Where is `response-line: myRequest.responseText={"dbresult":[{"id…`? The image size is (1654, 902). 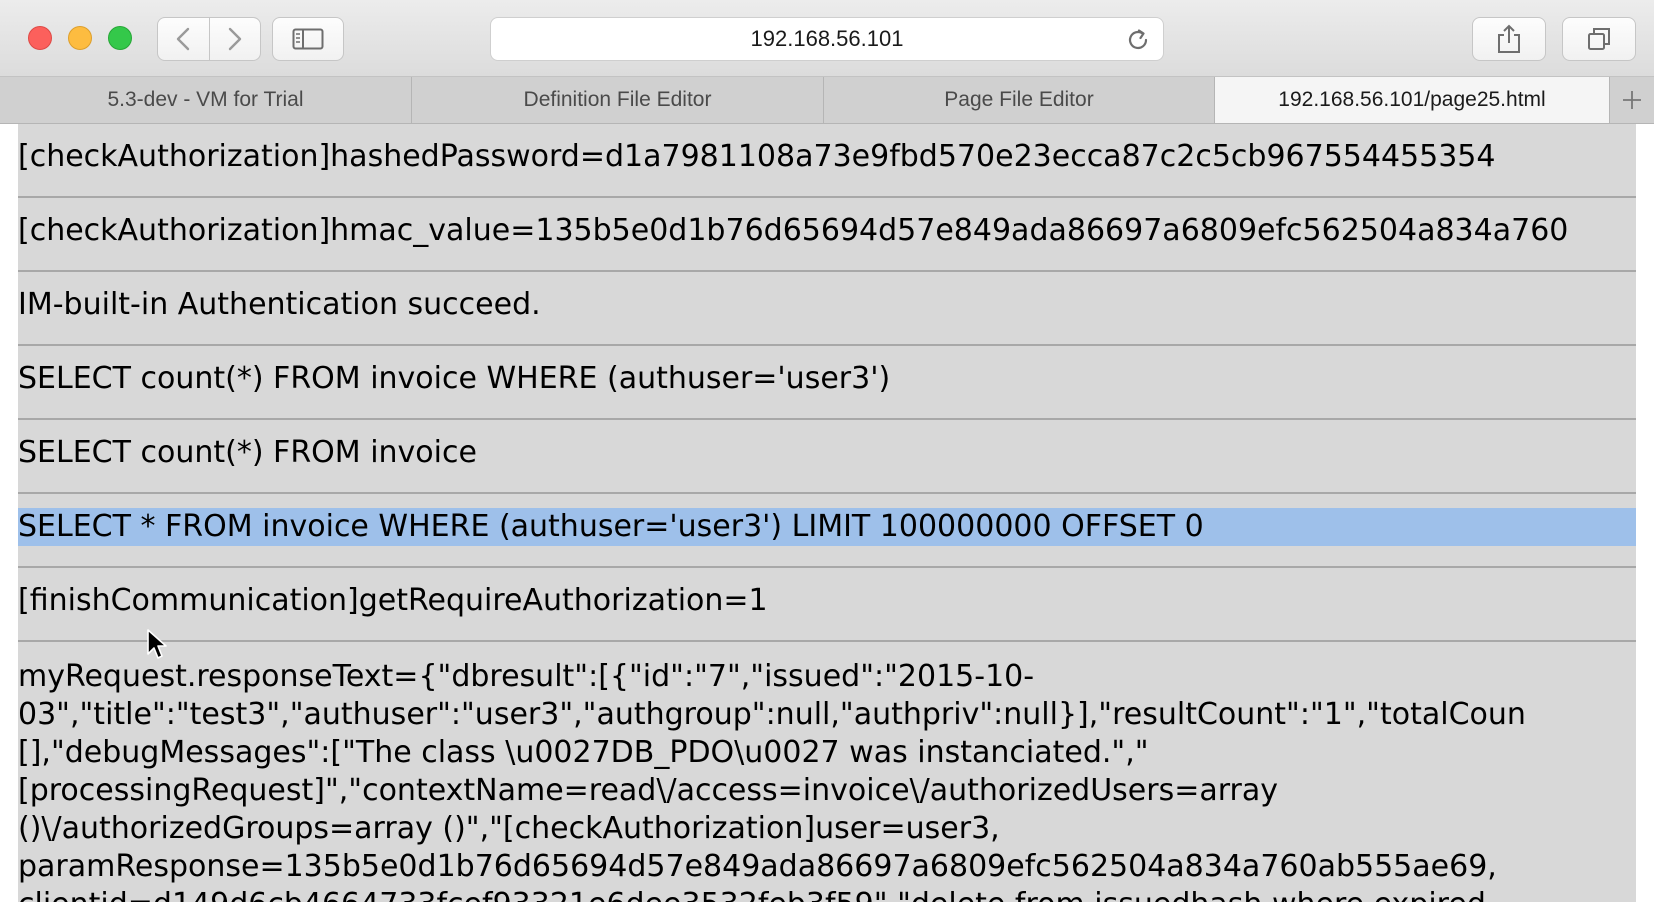 response-line: myRequest.responseText={"dbresult":[{"id… is located at coordinates (526, 676).